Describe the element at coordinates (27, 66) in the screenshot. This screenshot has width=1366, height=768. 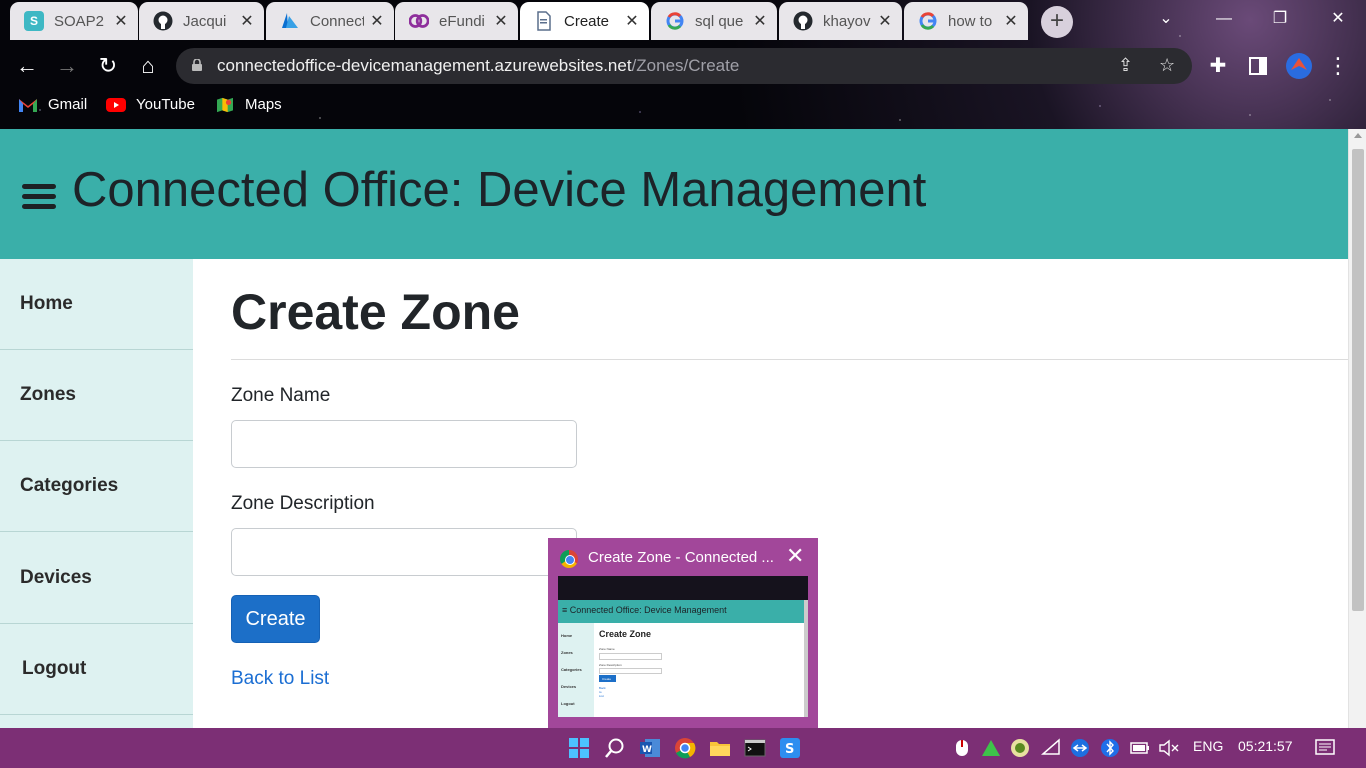
I see `back-button: ←` at that location.